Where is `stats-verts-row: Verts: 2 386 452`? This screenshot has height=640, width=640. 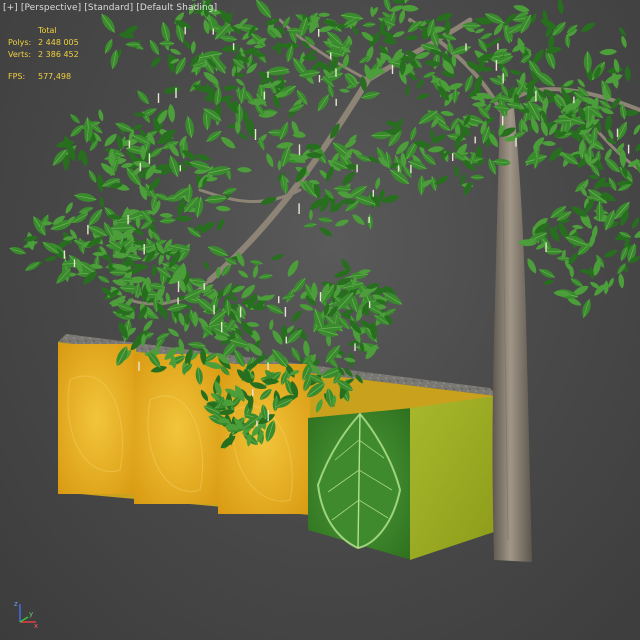 stats-verts-row: Verts: 2 386 452 is located at coordinates (43, 55).